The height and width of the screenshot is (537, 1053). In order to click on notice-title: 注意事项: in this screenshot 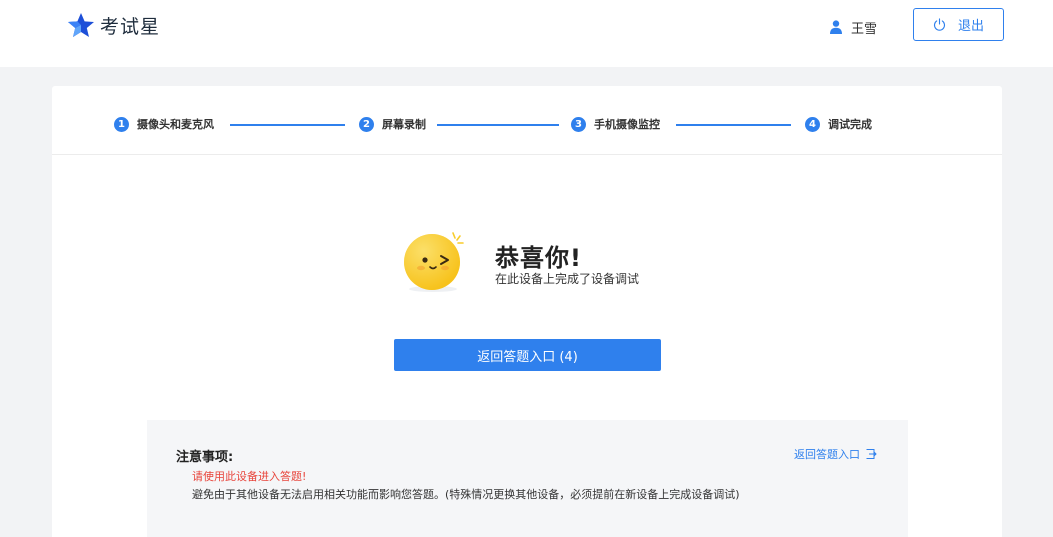, I will do `click(205, 457)`.